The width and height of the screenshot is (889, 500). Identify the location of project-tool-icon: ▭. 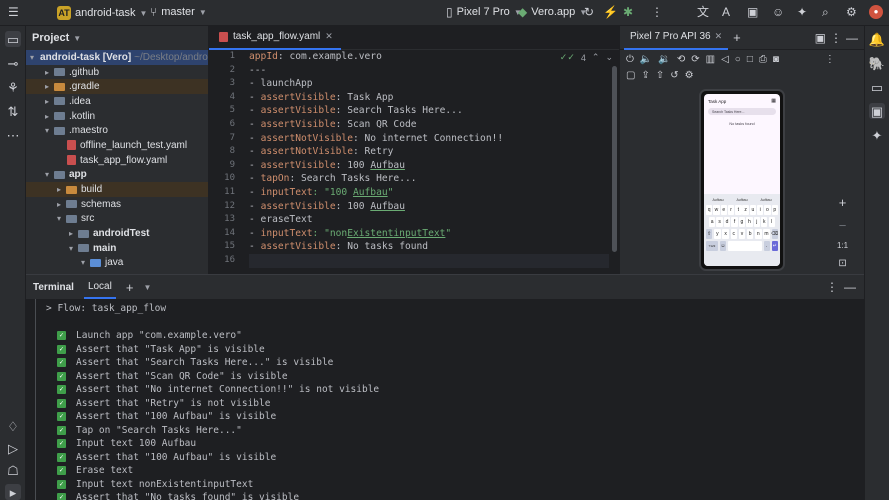
(13, 39).